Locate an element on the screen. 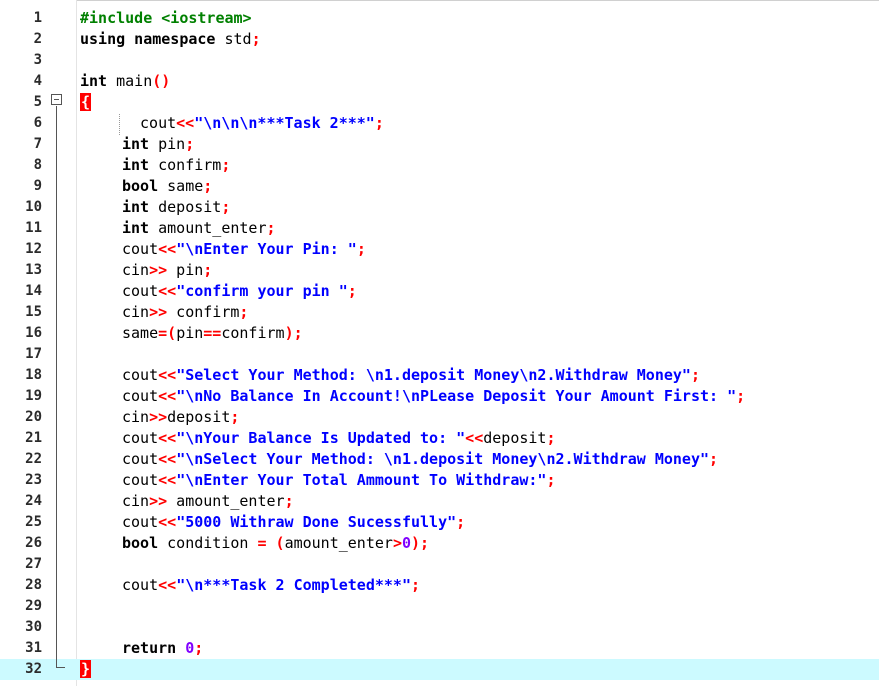 This screenshot has height=686, width=879. code-line: 7 int pin; is located at coordinates (439, 144).